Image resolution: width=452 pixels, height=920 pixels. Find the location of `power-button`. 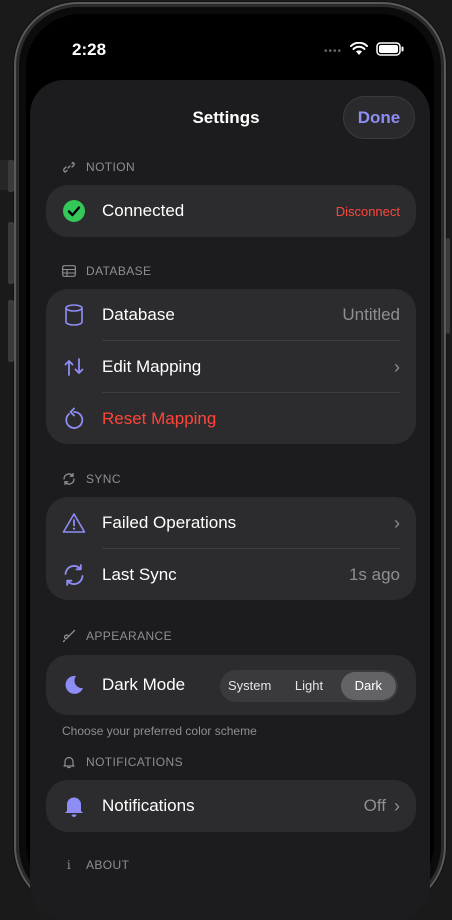

power-button is located at coordinates (448, 286).